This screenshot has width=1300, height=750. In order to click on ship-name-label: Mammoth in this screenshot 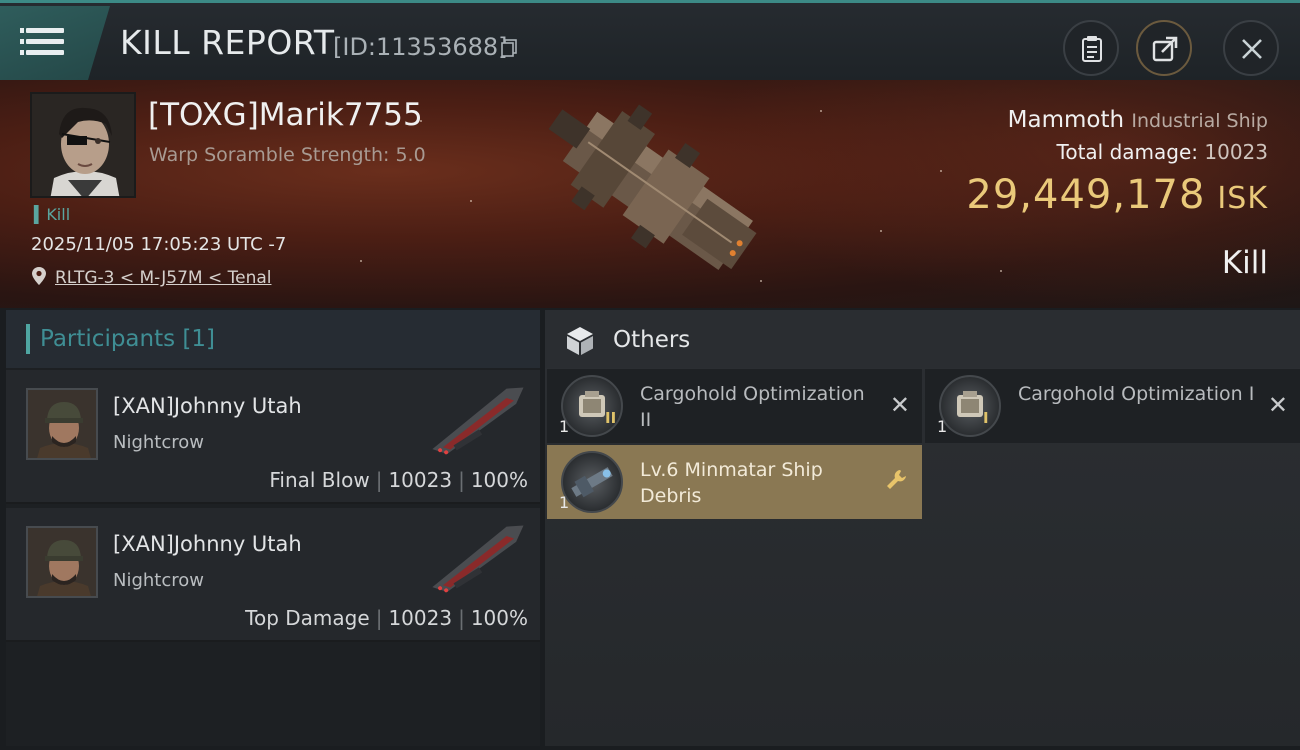, I will do `click(1066, 120)`.